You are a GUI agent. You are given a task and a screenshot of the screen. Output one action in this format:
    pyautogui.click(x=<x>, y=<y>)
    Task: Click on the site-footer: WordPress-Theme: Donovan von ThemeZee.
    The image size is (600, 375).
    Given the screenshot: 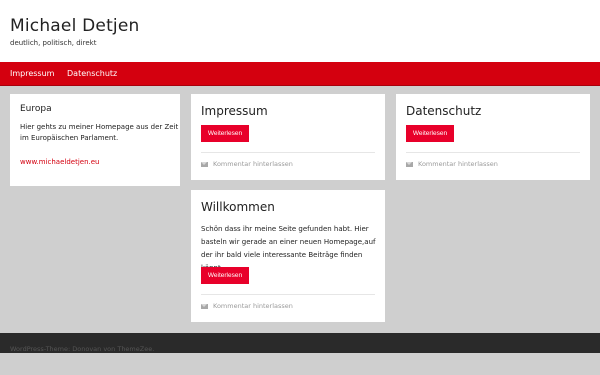 What is the action you would take?
    pyautogui.click(x=300, y=343)
    